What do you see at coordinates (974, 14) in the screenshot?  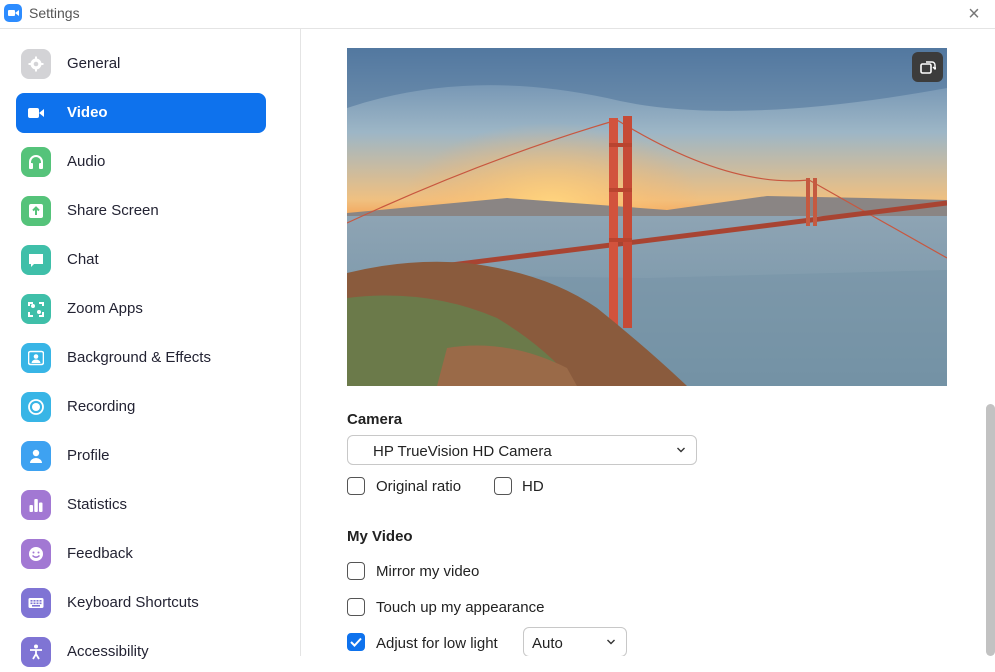 I see `close-icon: ×` at bounding box center [974, 14].